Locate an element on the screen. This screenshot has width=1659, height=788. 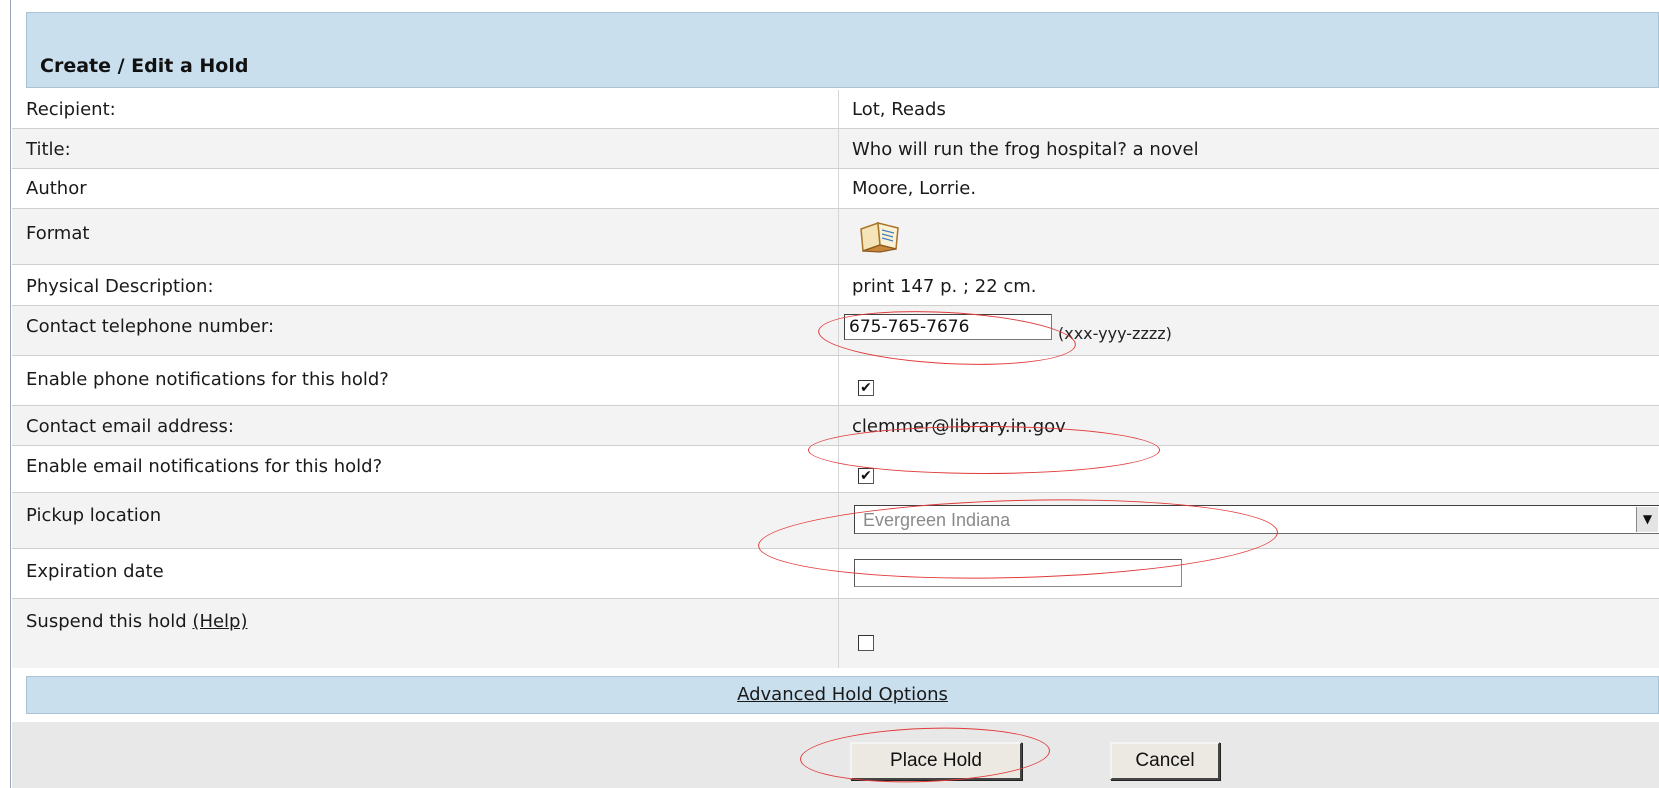
physical-description-value: print 147 p. ; 22 cm. is located at coordinates (944, 286).